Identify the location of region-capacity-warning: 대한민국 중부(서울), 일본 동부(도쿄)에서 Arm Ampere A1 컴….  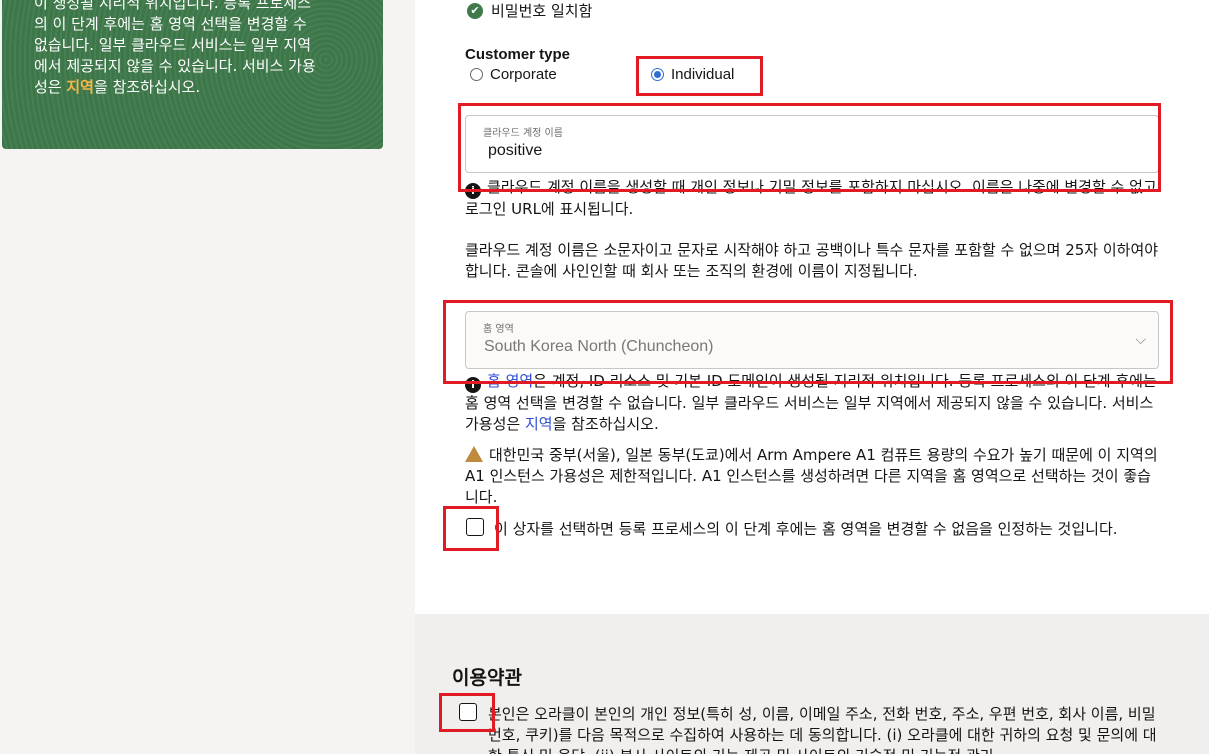
(812, 476).